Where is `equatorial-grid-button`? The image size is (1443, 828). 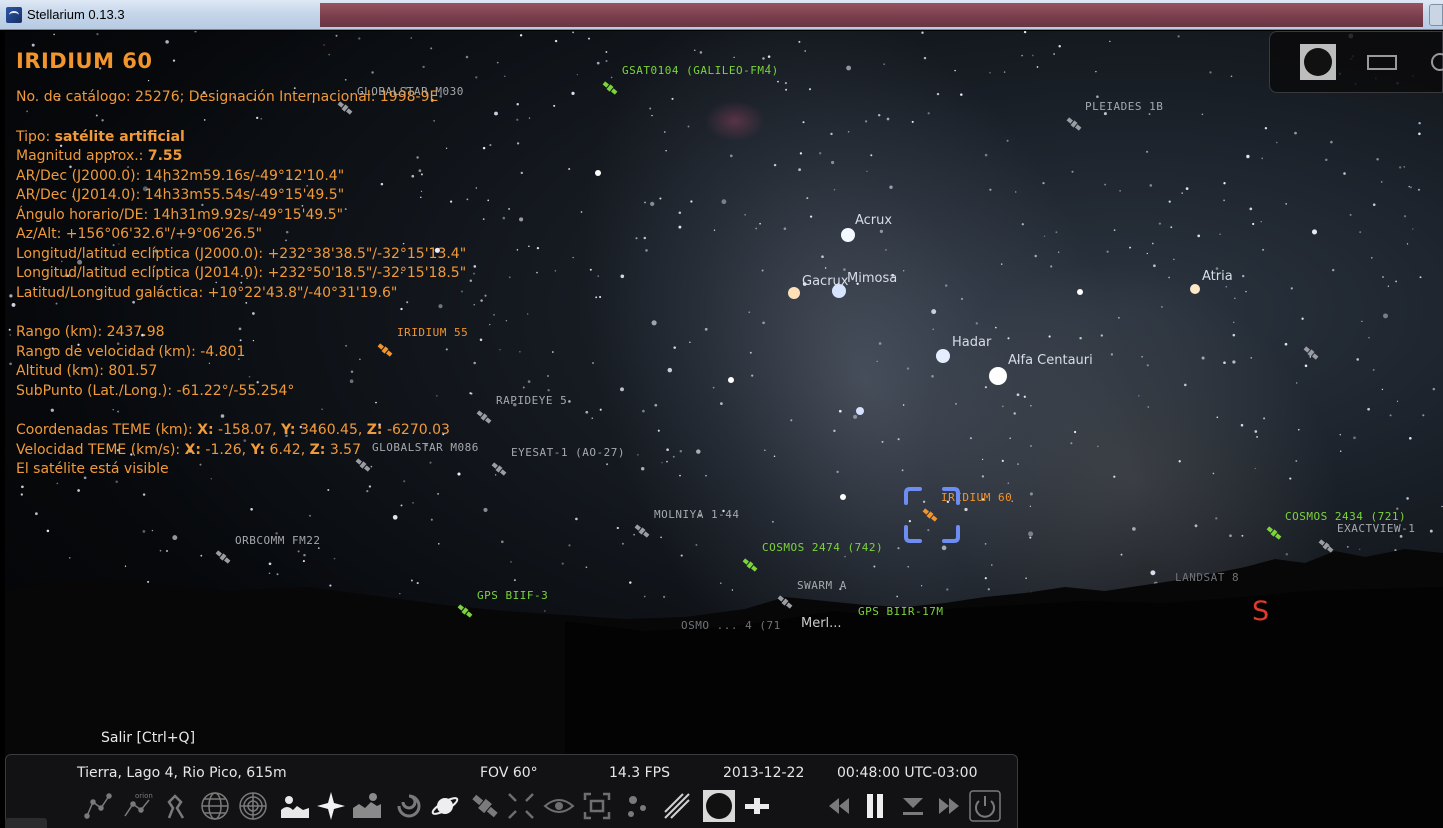 equatorial-grid-button is located at coordinates (215, 806).